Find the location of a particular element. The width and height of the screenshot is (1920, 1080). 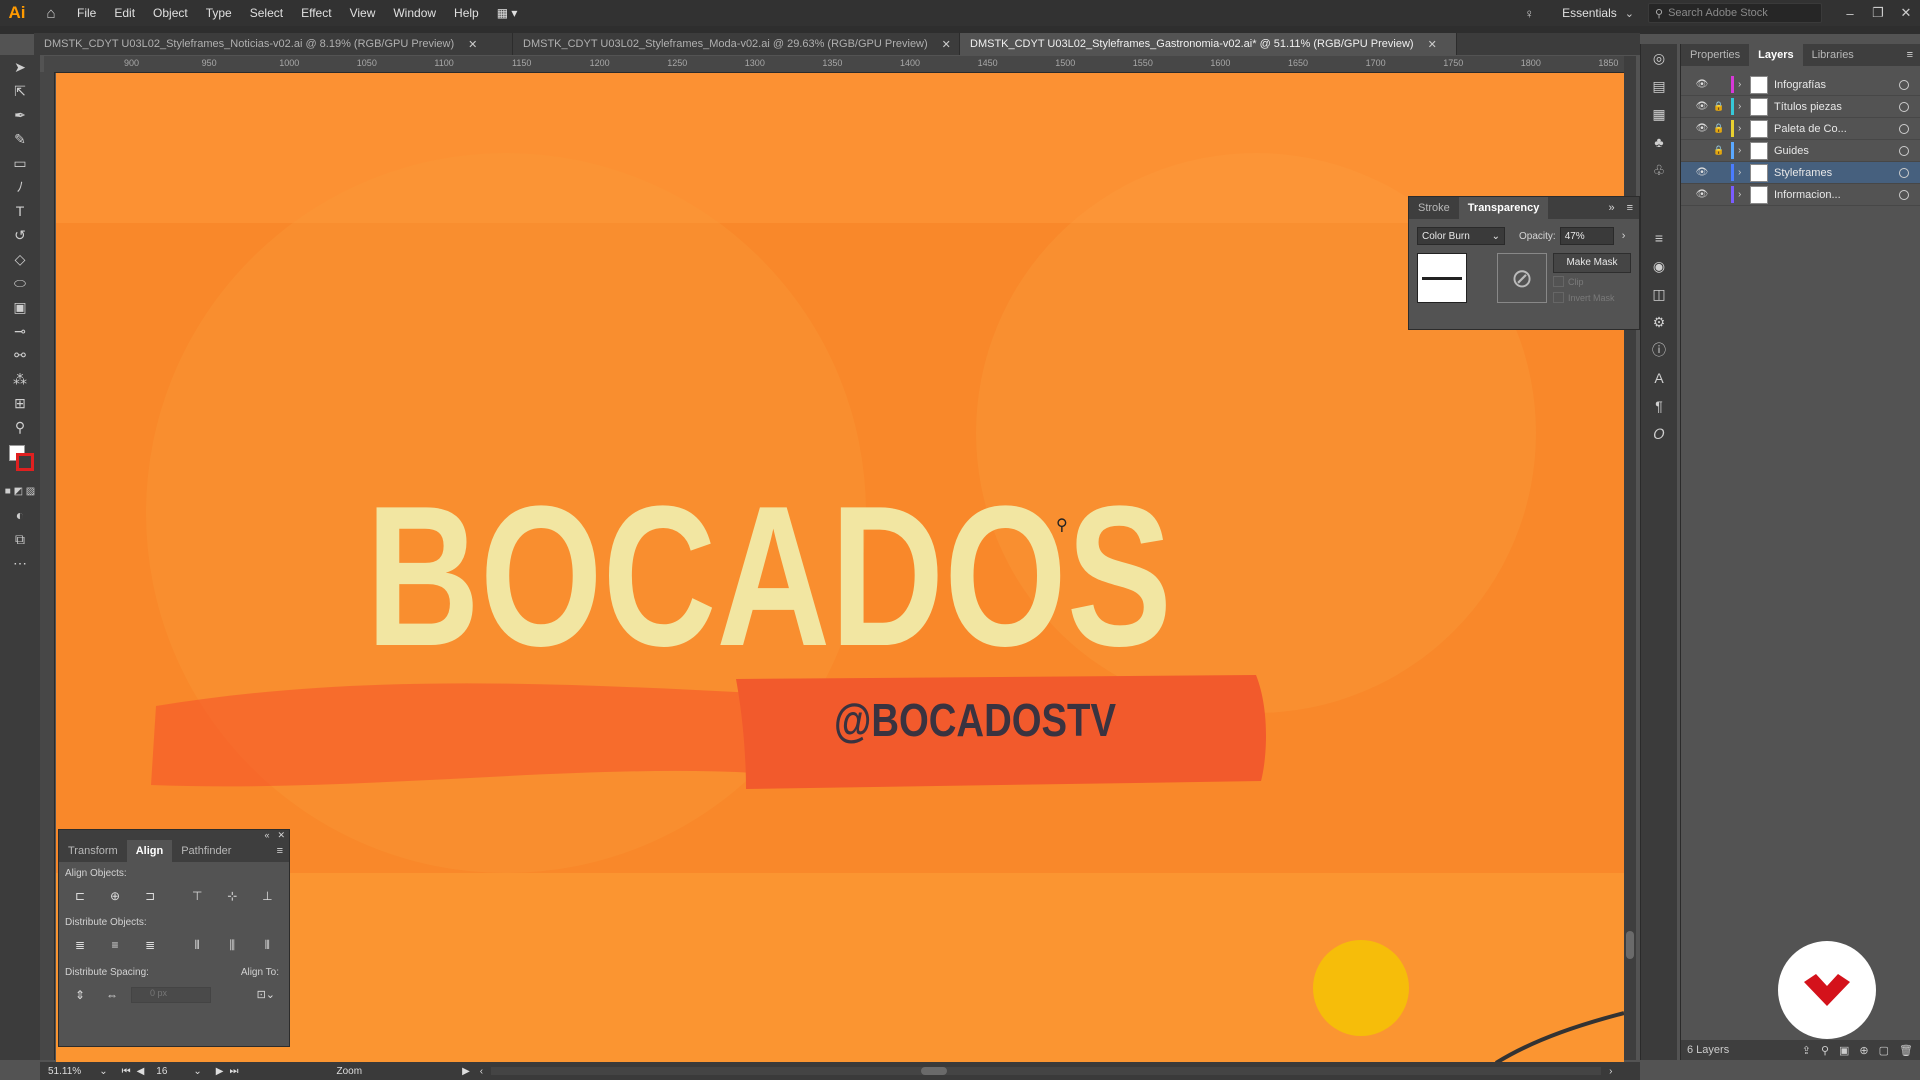

appearance-panel-icon: ⚙ is located at coordinates (1659, 322).